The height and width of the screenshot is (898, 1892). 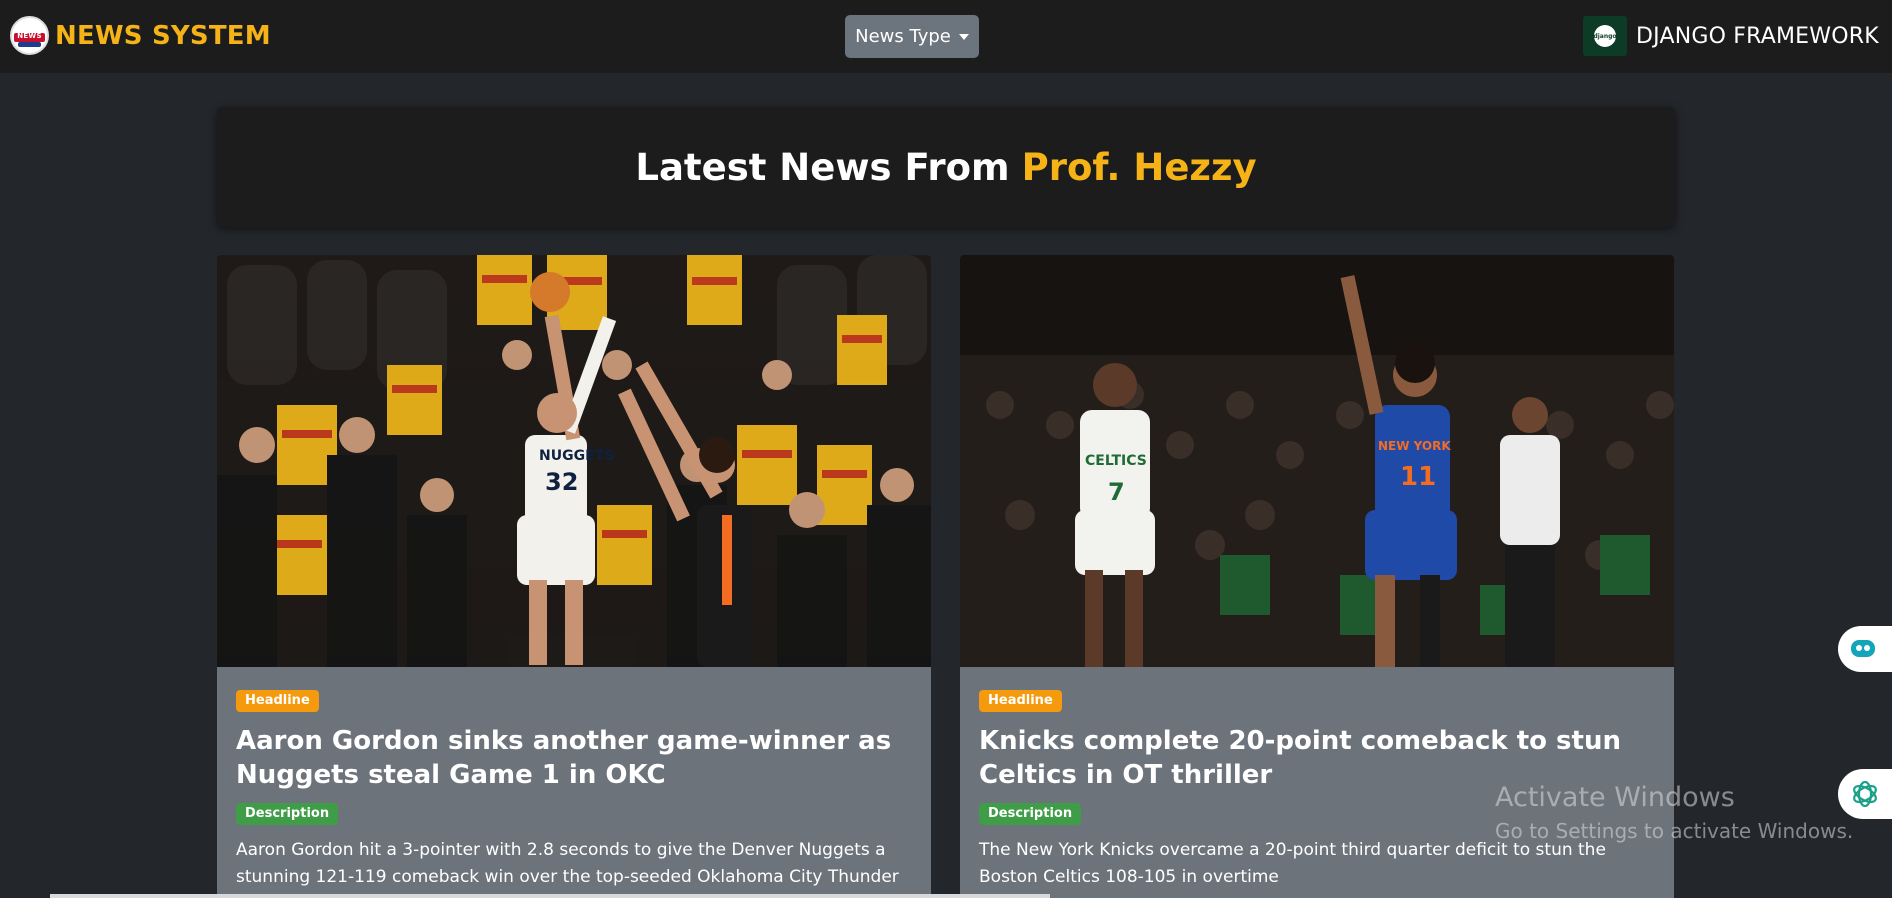 What do you see at coordinates (1116, 461) in the screenshot?
I see `celtics-jersey-text: CELTICS` at bounding box center [1116, 461].